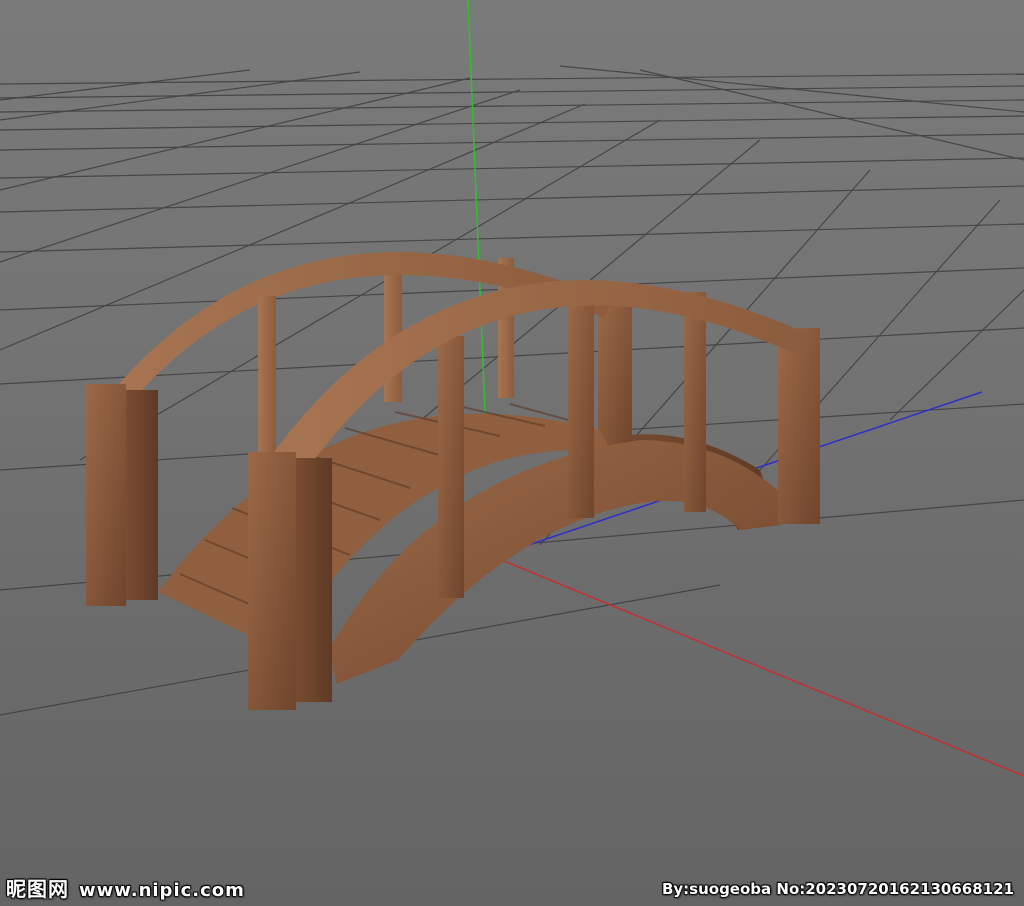 This screenshot has width=1024, height=906. I want to click on y-axis-line, so click(477, 218).